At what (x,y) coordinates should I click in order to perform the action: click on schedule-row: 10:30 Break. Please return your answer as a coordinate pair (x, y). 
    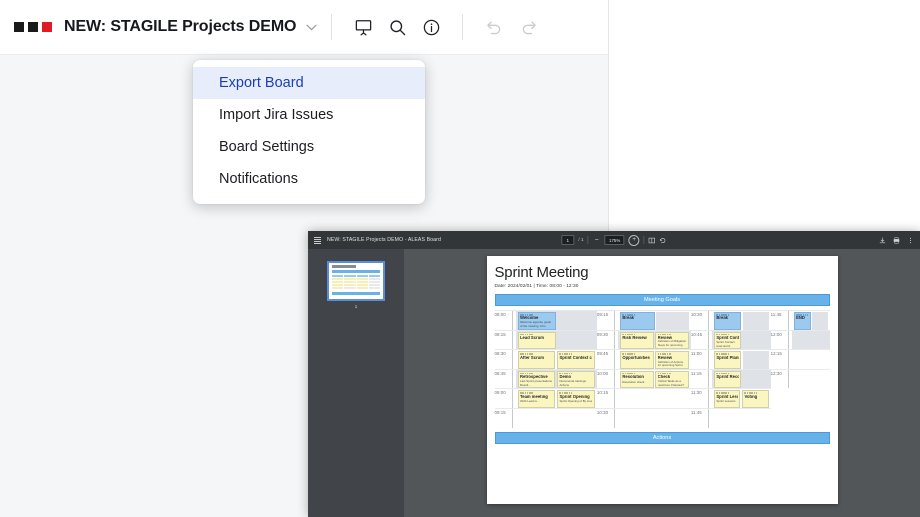
    Looking at the image, I should click on (730, 320).